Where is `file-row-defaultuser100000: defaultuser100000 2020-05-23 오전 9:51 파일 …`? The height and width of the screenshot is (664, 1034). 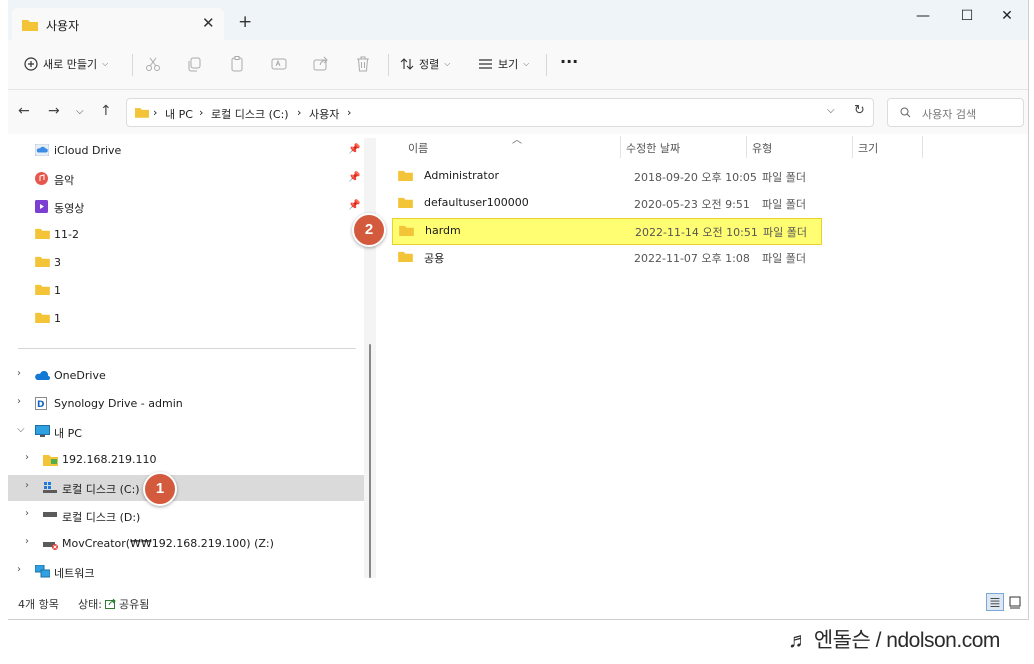
file-row-defaultuser100000: defaultuser100000 2020-05-23 오전 9:51 파일 … is located at coordinates (607, 203).